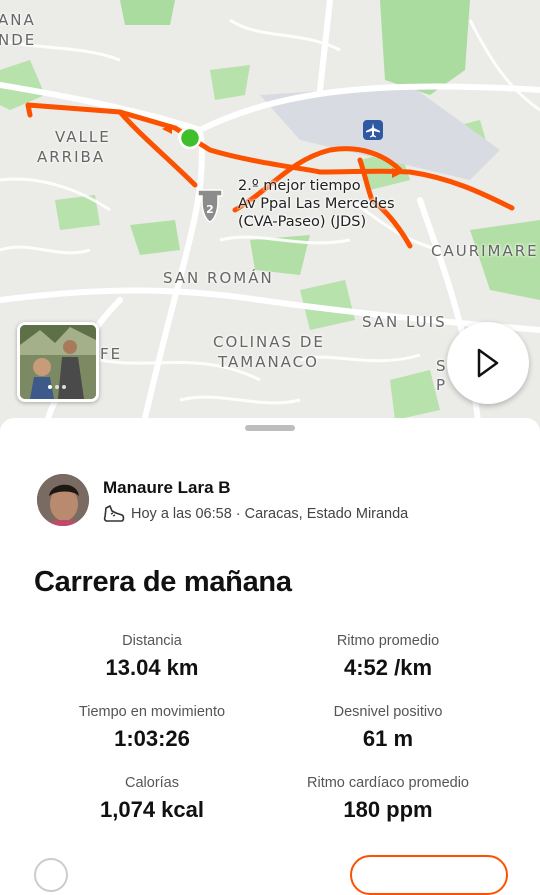 This screenshot has height=895, width=540. I want to click on stat-value: 180 ppm, so click(388, 809).